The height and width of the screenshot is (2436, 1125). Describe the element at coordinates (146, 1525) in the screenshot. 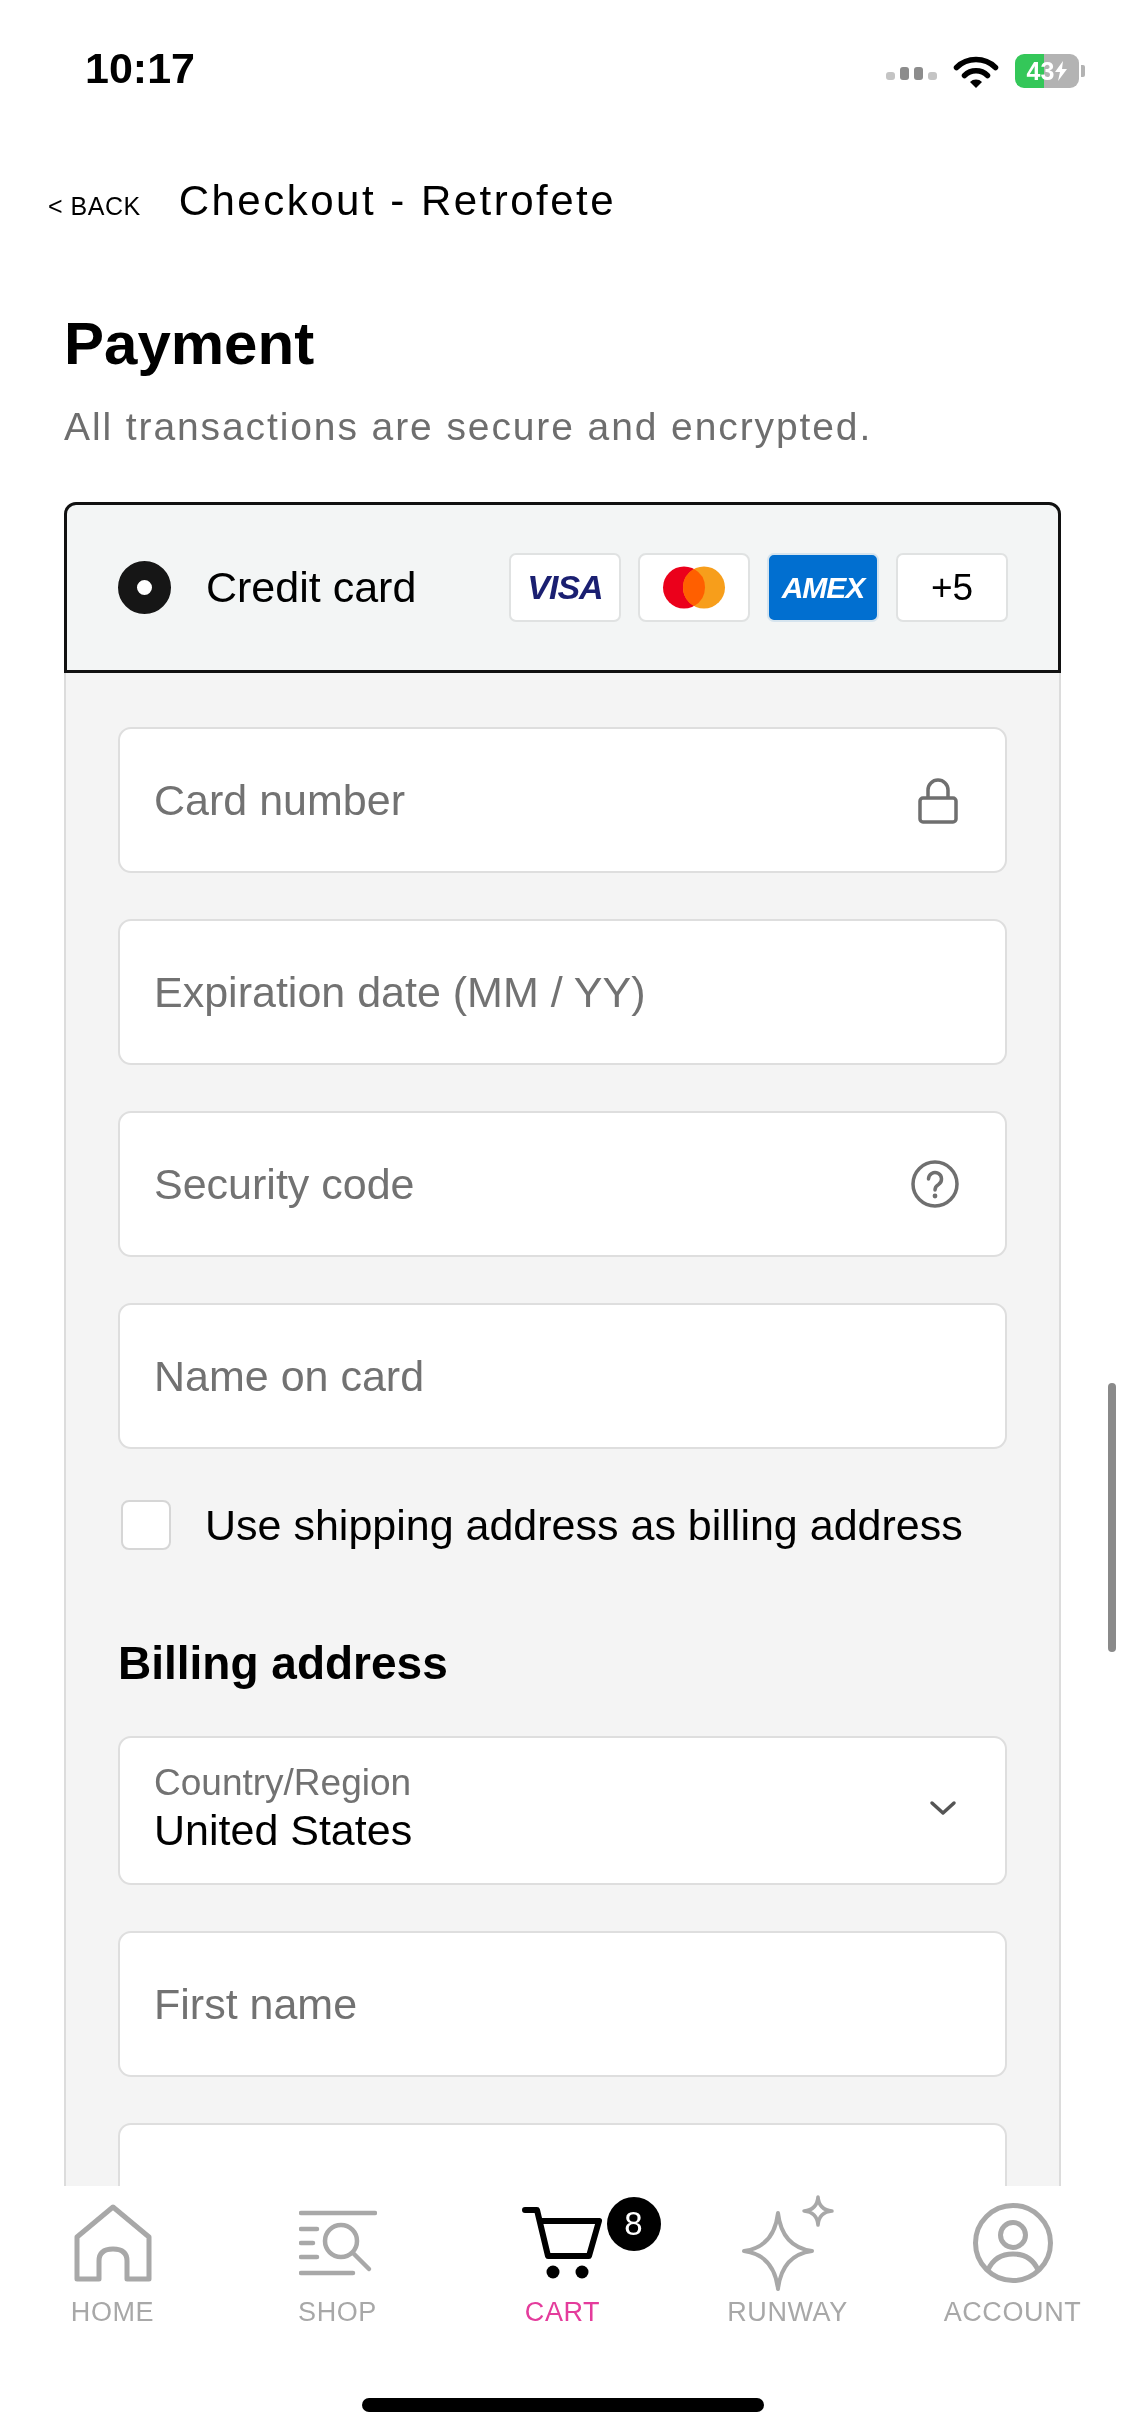

I see `checkbox` at that location.